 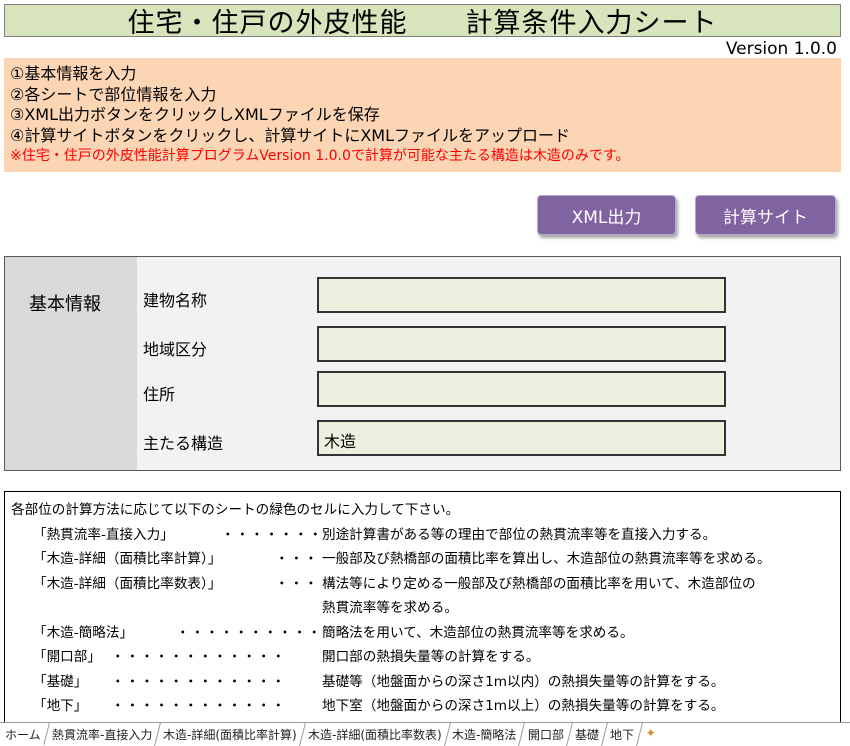 What do you see at coordinates (65, 304) in the screenshot?
I see `basic-info-heading: 基本情報` at bounding box center [65, 304].